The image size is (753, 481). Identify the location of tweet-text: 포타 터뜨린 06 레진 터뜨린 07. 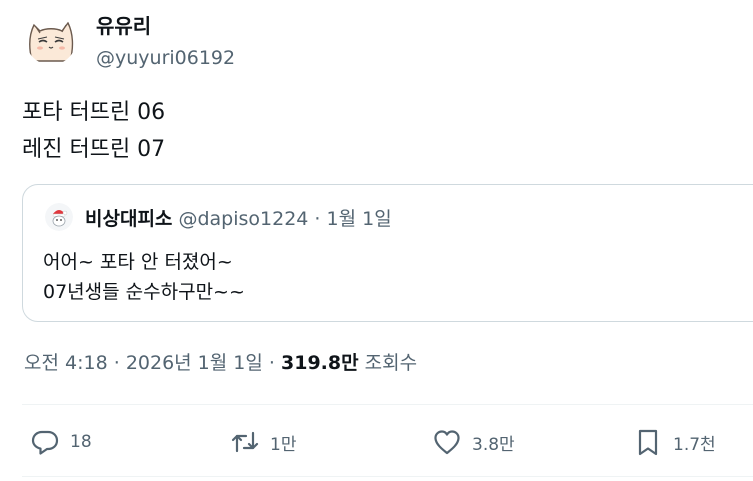
(93, 131).